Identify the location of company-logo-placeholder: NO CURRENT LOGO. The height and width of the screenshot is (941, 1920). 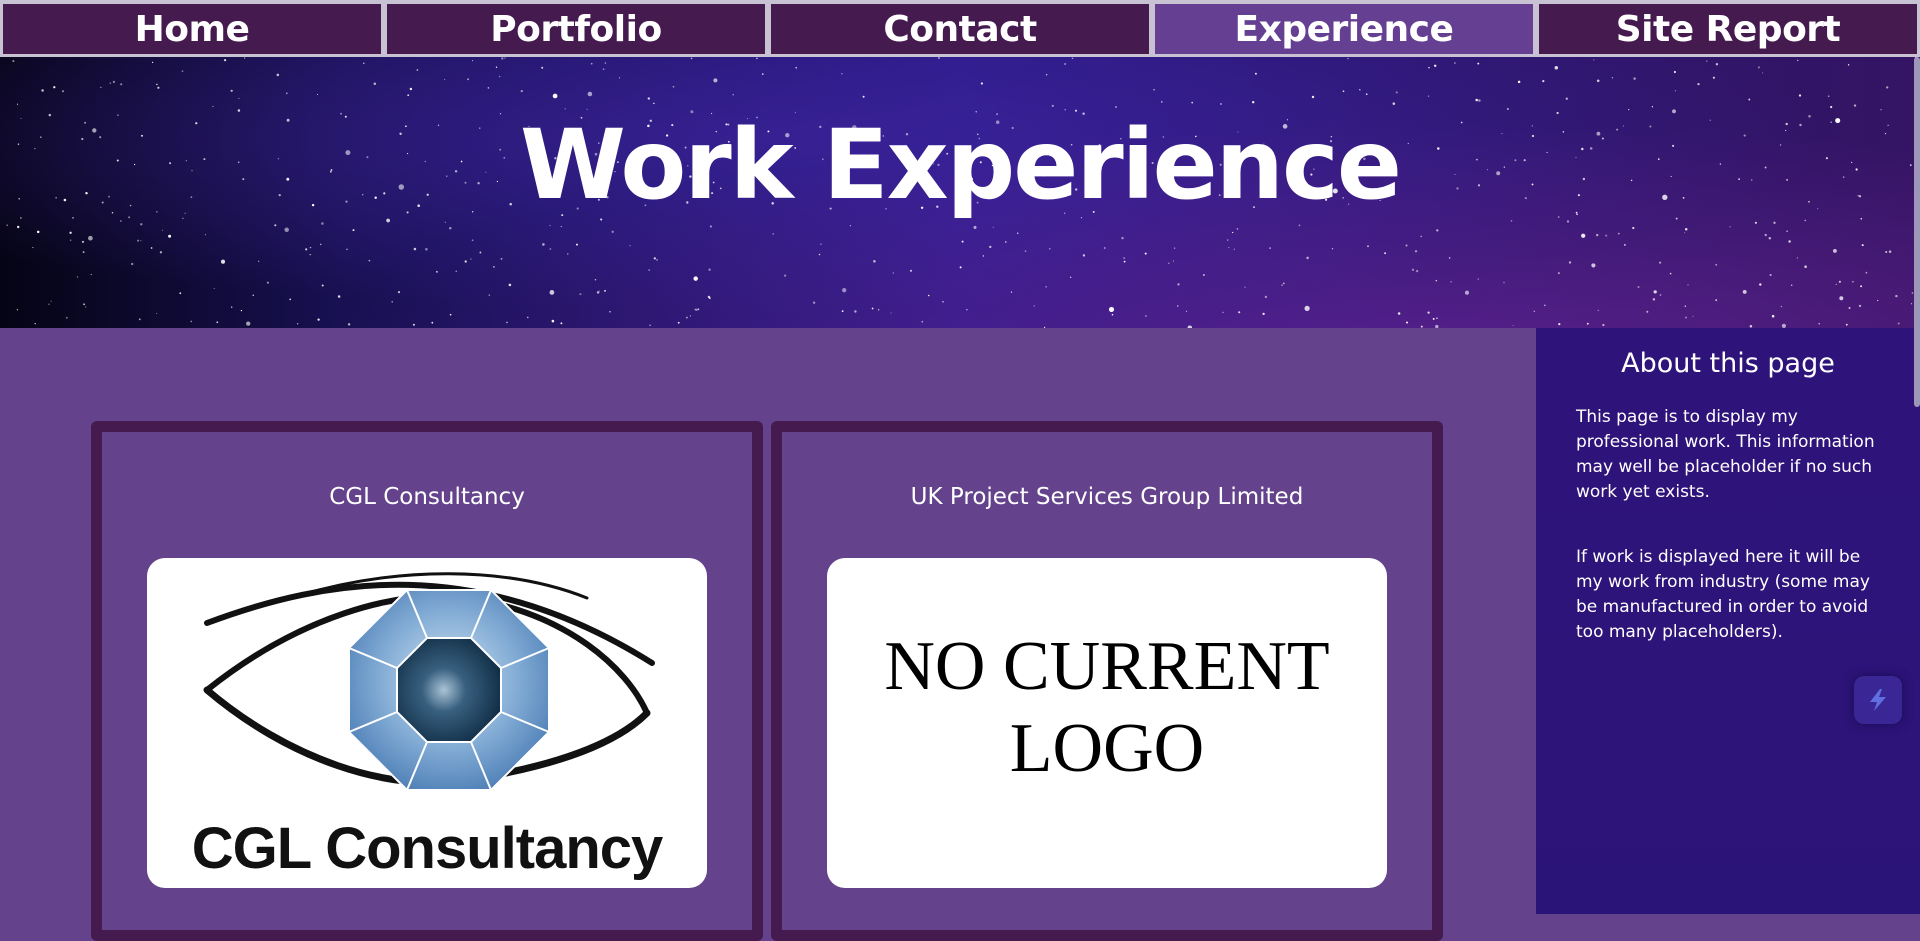
(1107, 723).